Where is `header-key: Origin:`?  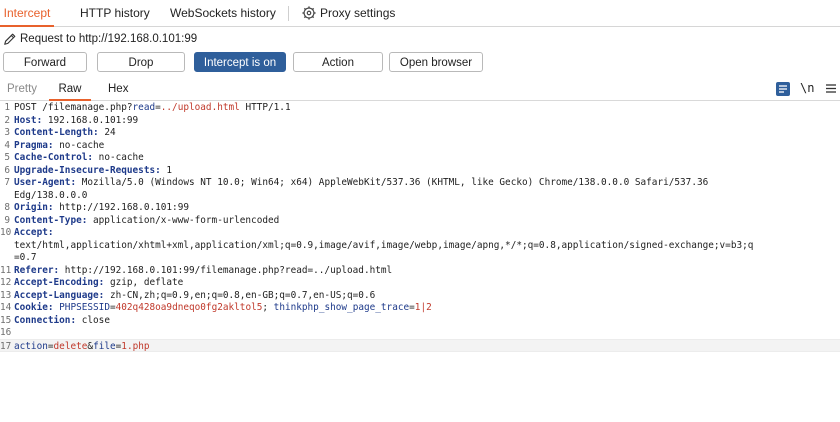
header-key: Origin: is located at coordinates (34, 207).